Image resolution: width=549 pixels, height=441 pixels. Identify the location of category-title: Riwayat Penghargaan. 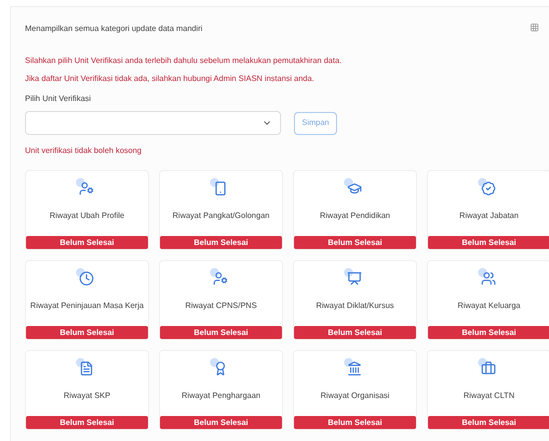
(221, 396).